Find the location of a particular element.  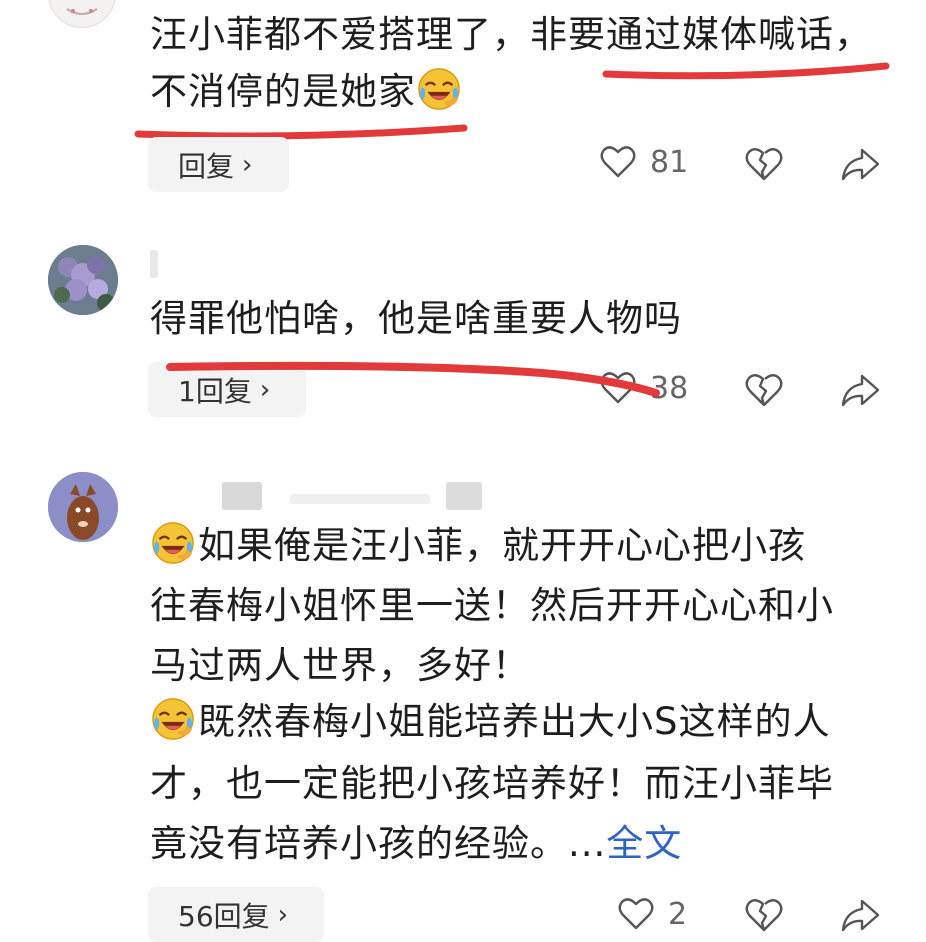

comment-3-line-3: 马过两人世界，多好！ is located at coordinates (340, 665).